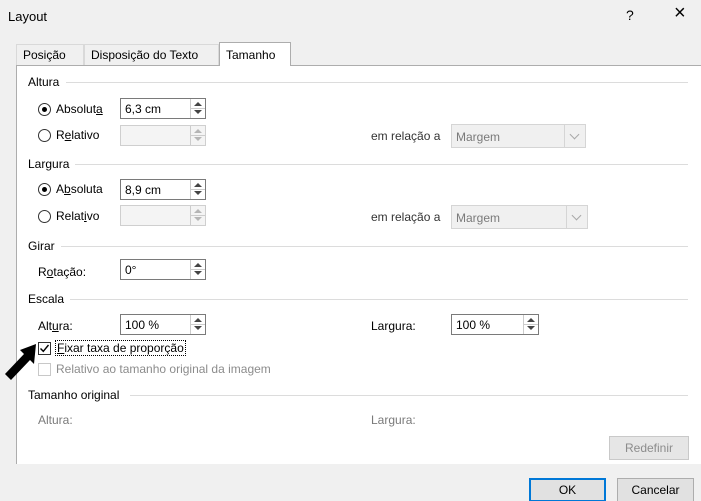 This screenshot has width=701, height=501. Describe the element at coordinates (358, 82) in the screenshot. I see `section-altura: Altura` at that location.